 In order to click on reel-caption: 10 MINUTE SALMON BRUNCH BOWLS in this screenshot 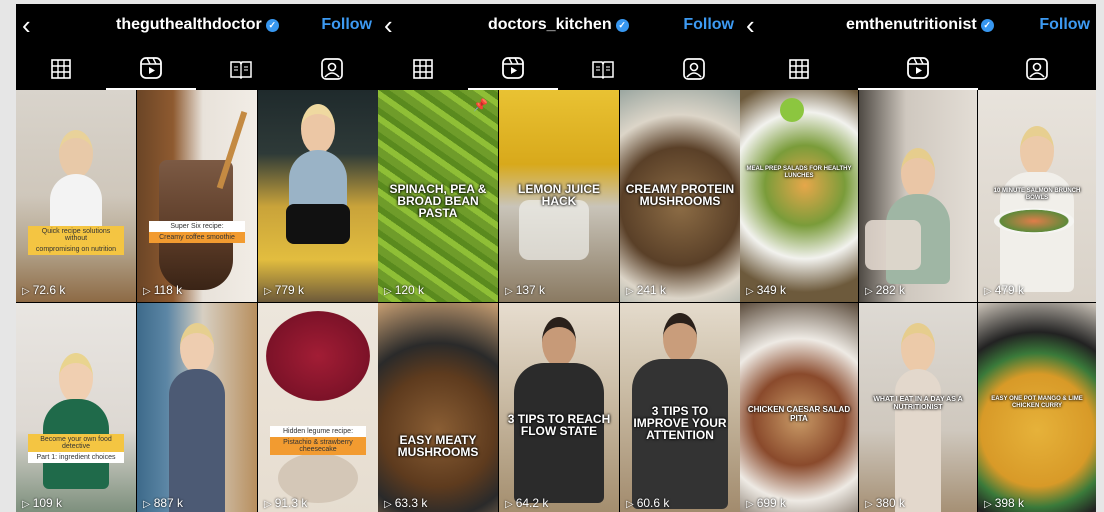, I will do `click(1037, 194)`.